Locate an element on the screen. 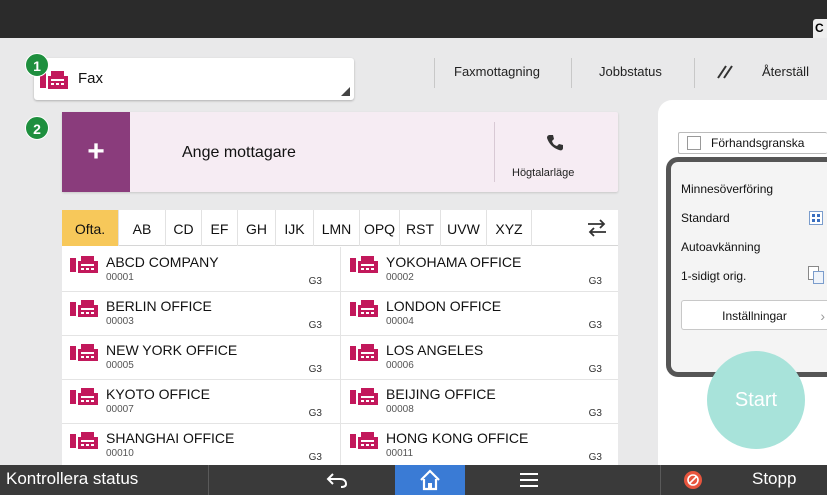 This screenshot has height=495, width=827. address-entry: SHANGHAI OFFICE 00010 G3 is located at coordinates (197, 445).